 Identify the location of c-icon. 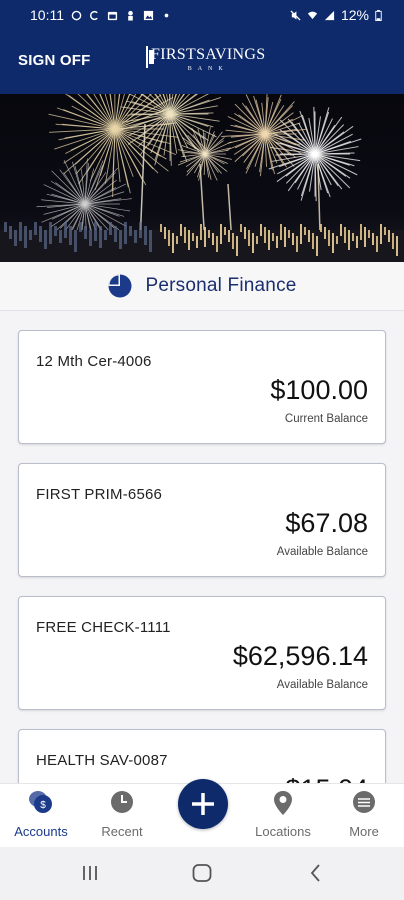
(93, 15).